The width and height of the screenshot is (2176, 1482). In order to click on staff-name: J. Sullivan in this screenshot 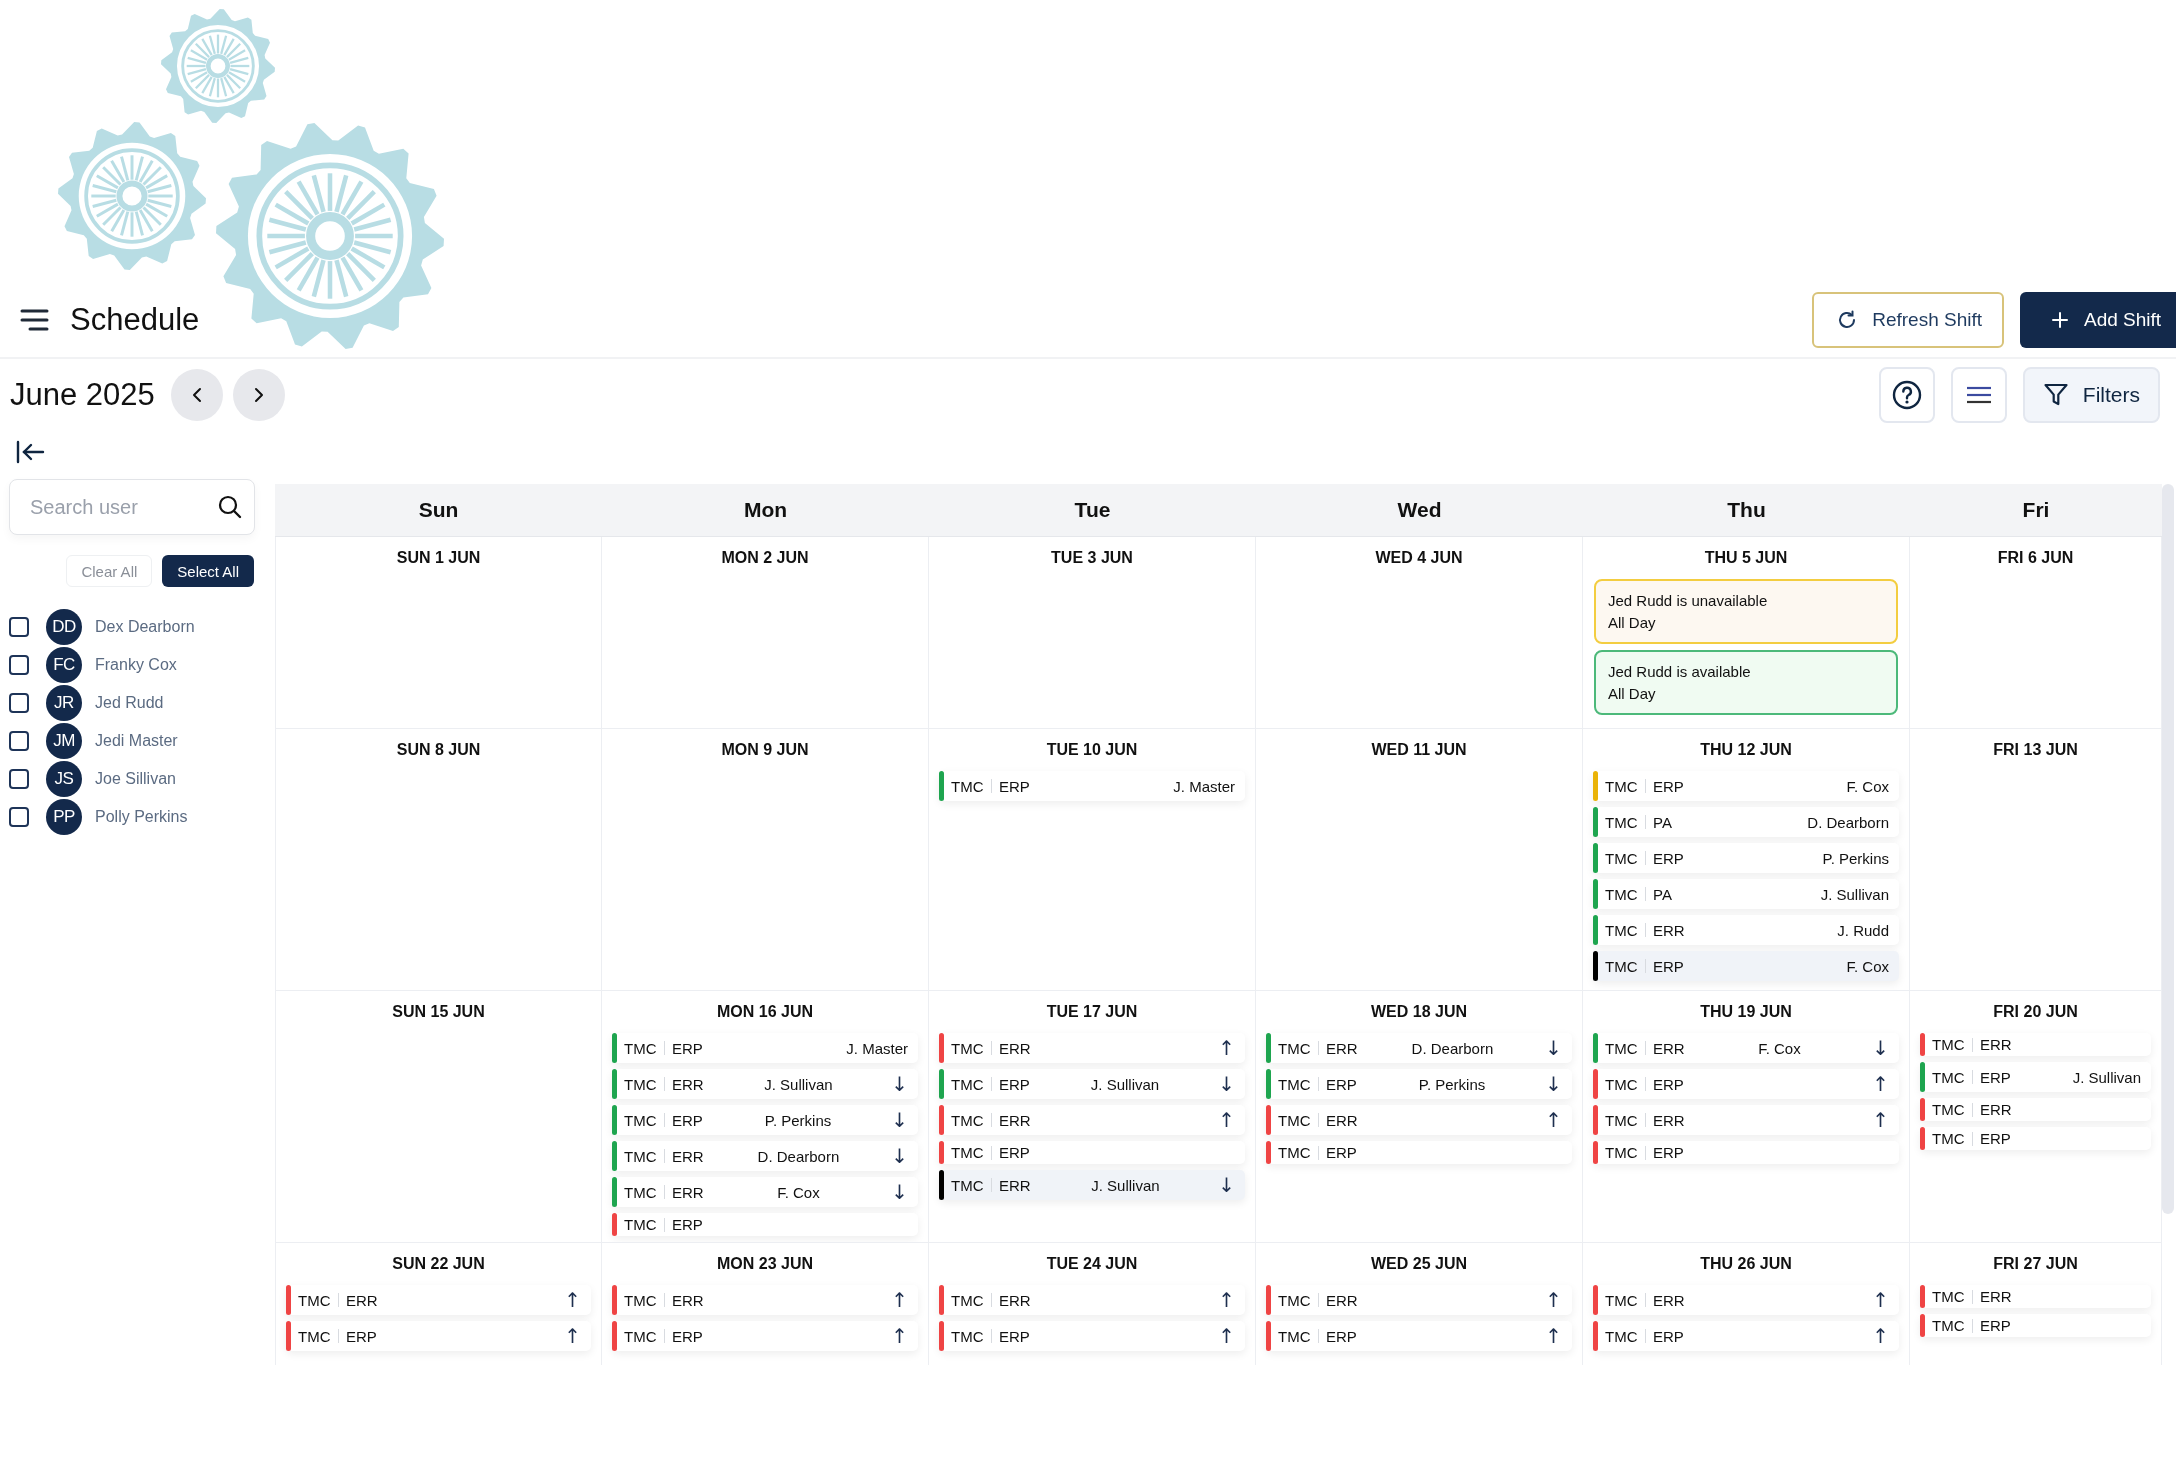, I will do `click(2106, 1077)`.